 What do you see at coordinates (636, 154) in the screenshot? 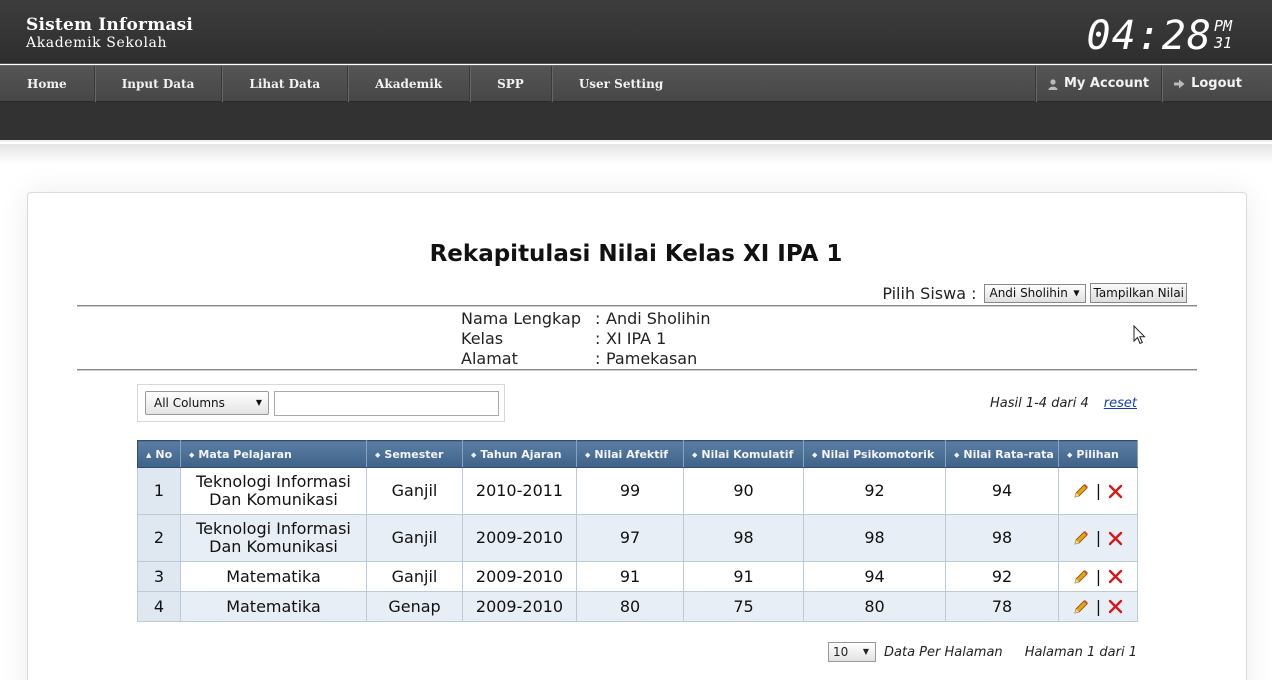
I see `header-shadow` at bounding box center [636, 154].